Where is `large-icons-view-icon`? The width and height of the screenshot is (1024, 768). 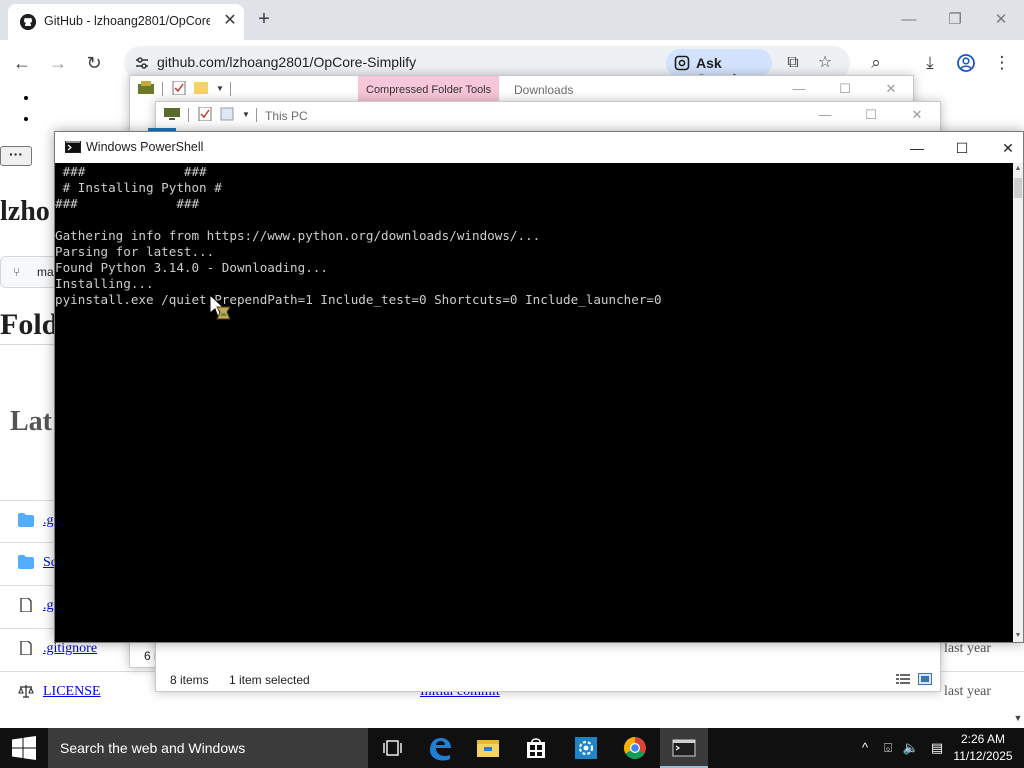 large-icons-view-icon is located at coordinates (925, 679).